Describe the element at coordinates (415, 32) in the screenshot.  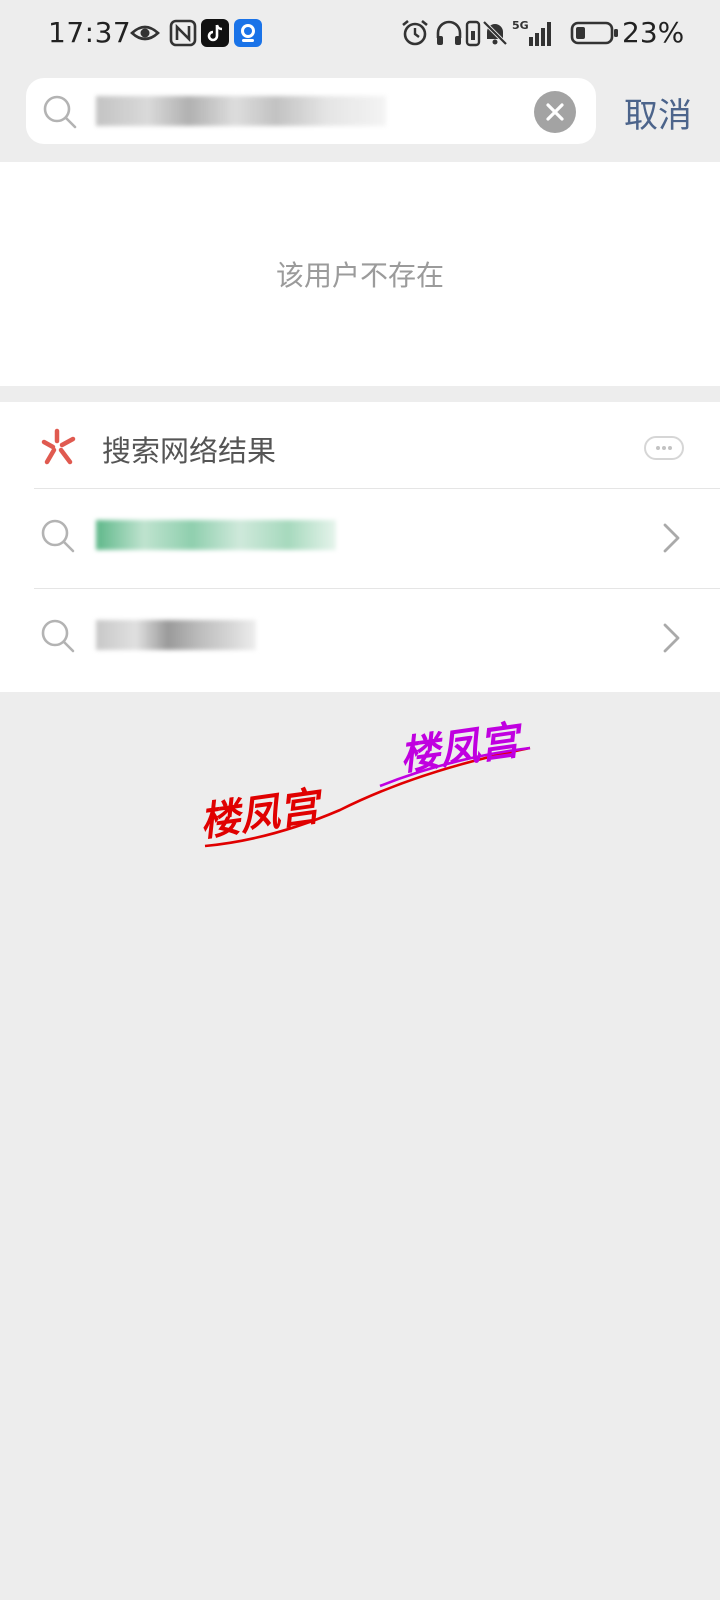
I see `alarm-icon` at that location.